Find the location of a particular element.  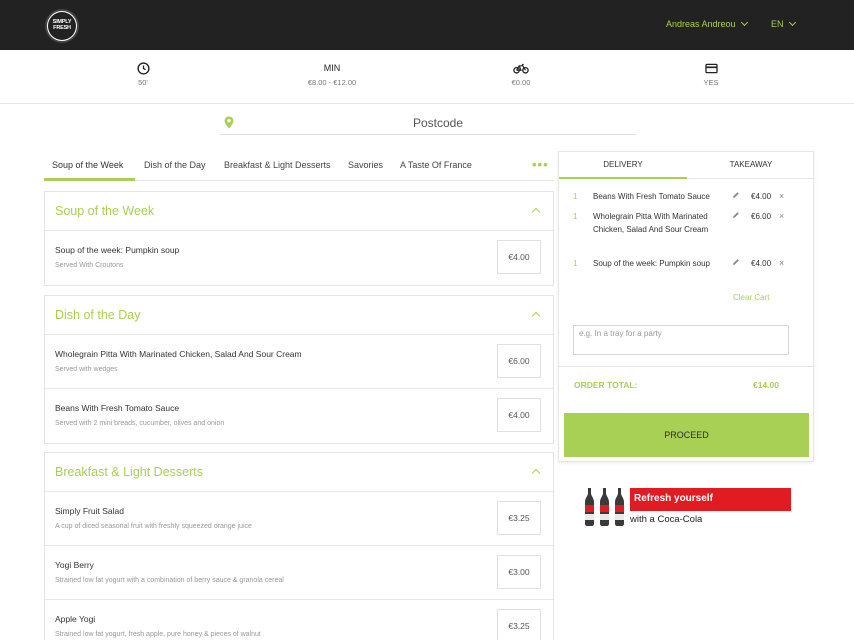

divider is located at coordinates (687, 366).